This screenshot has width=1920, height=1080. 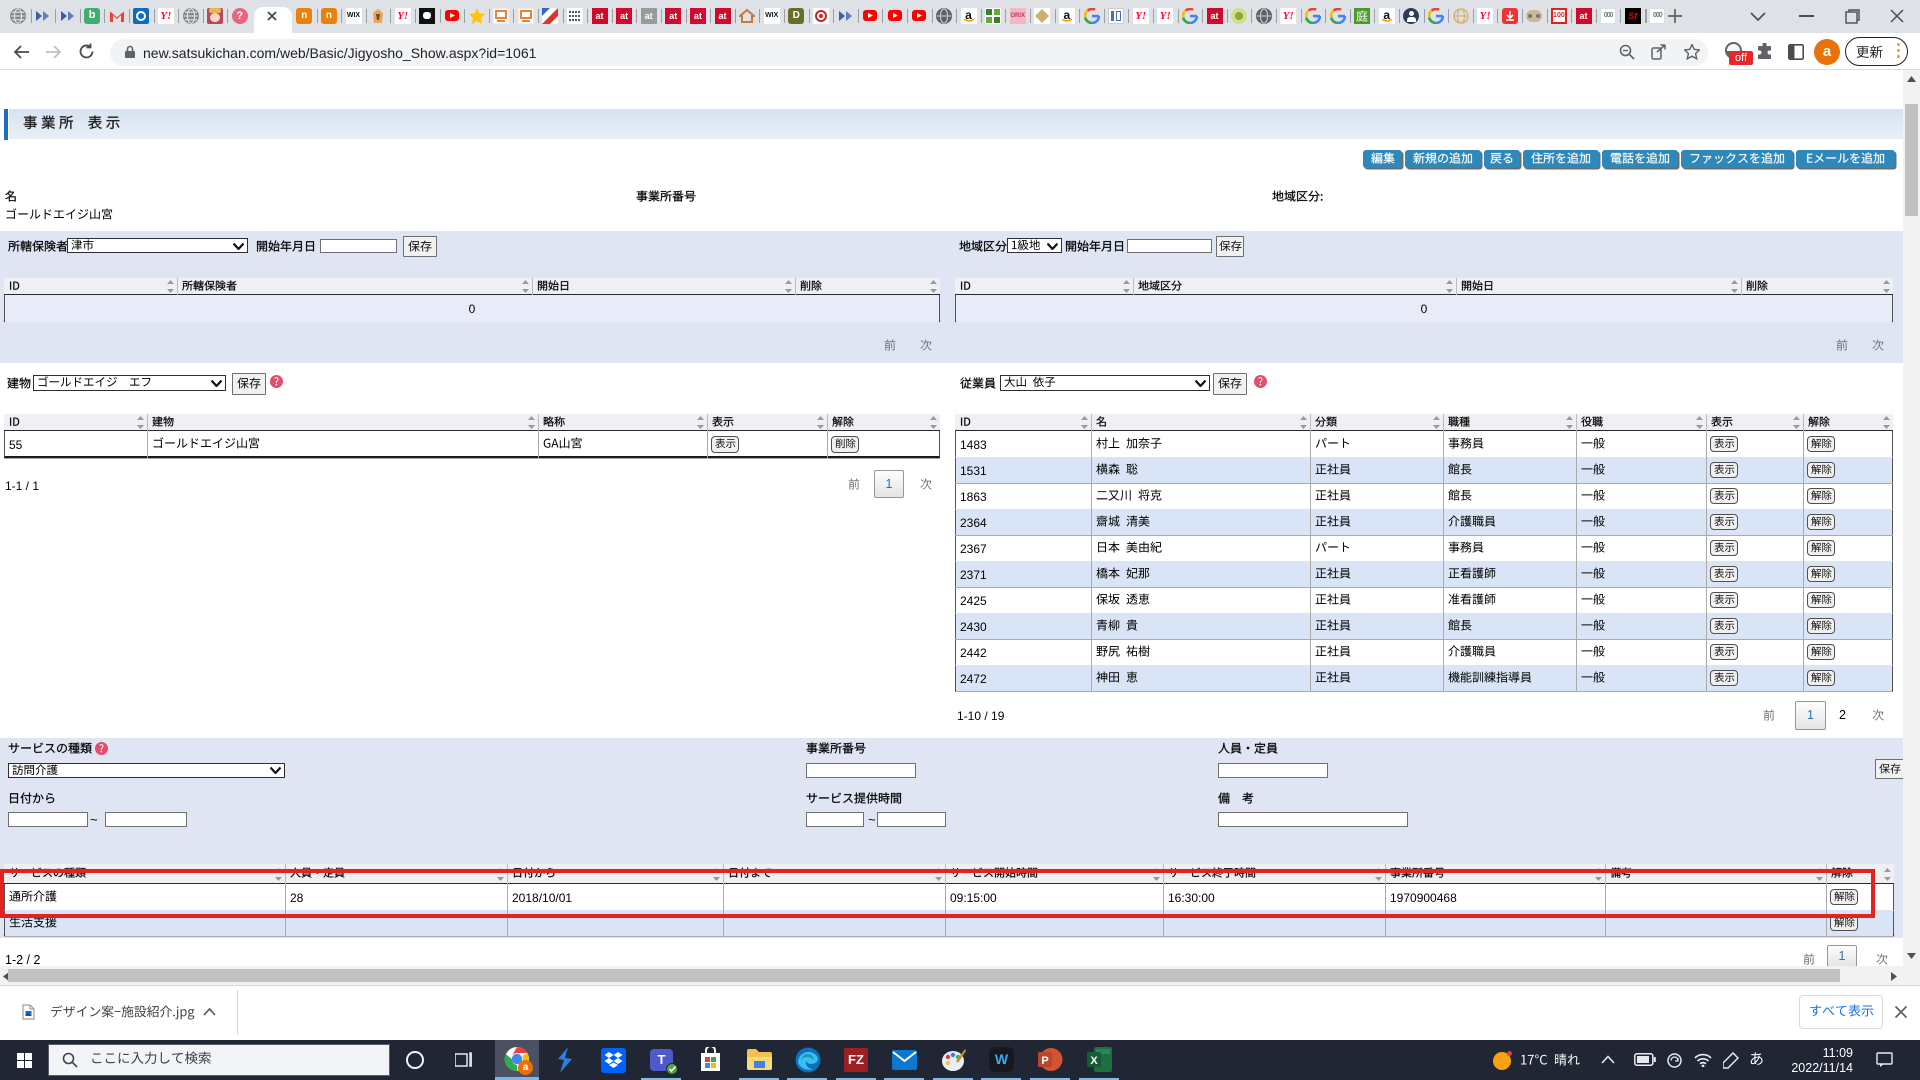 What do you see at coordinates (1094, 1061) in the screenshot?
I see `svg-text: X` at bounding box center [1094, 1061].